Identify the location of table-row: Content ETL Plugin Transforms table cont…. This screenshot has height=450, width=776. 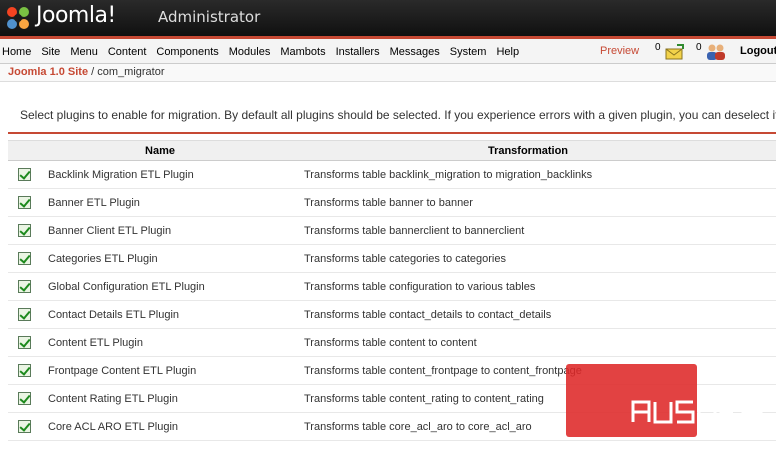
(392, 343).